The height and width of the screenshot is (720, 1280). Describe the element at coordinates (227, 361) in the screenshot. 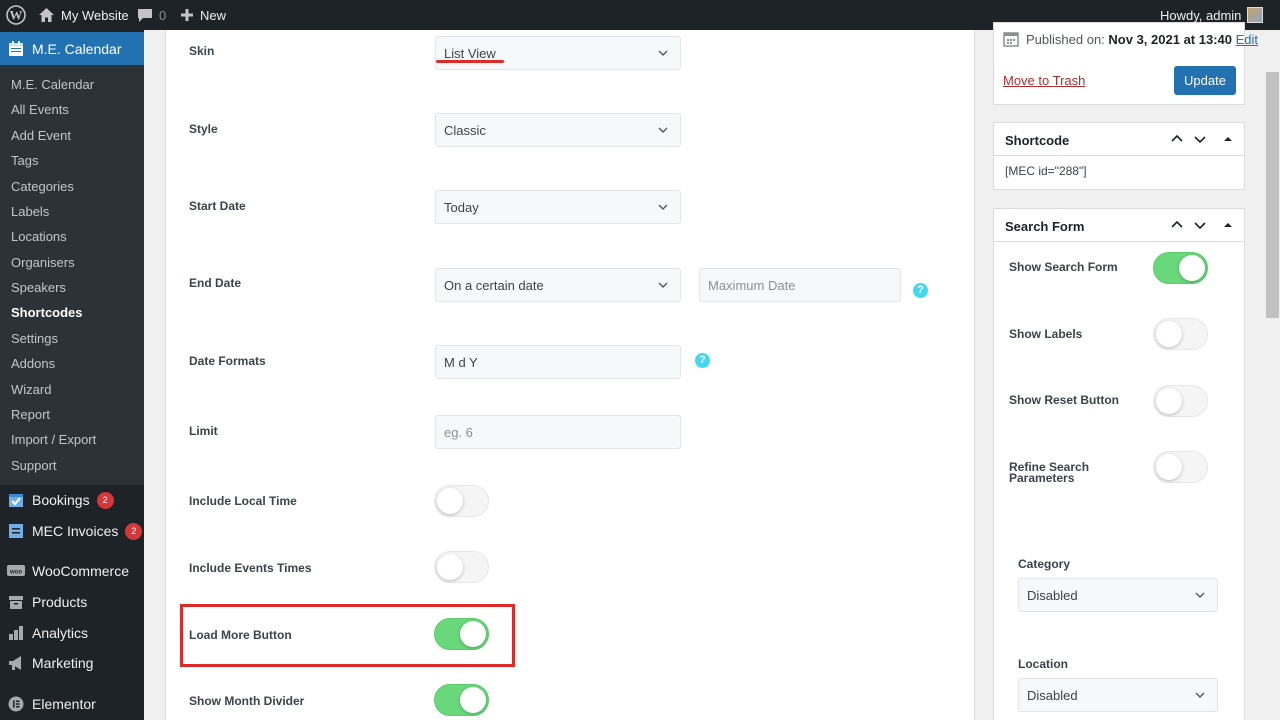

I see `date-formats-label: Date Formats` at that location.